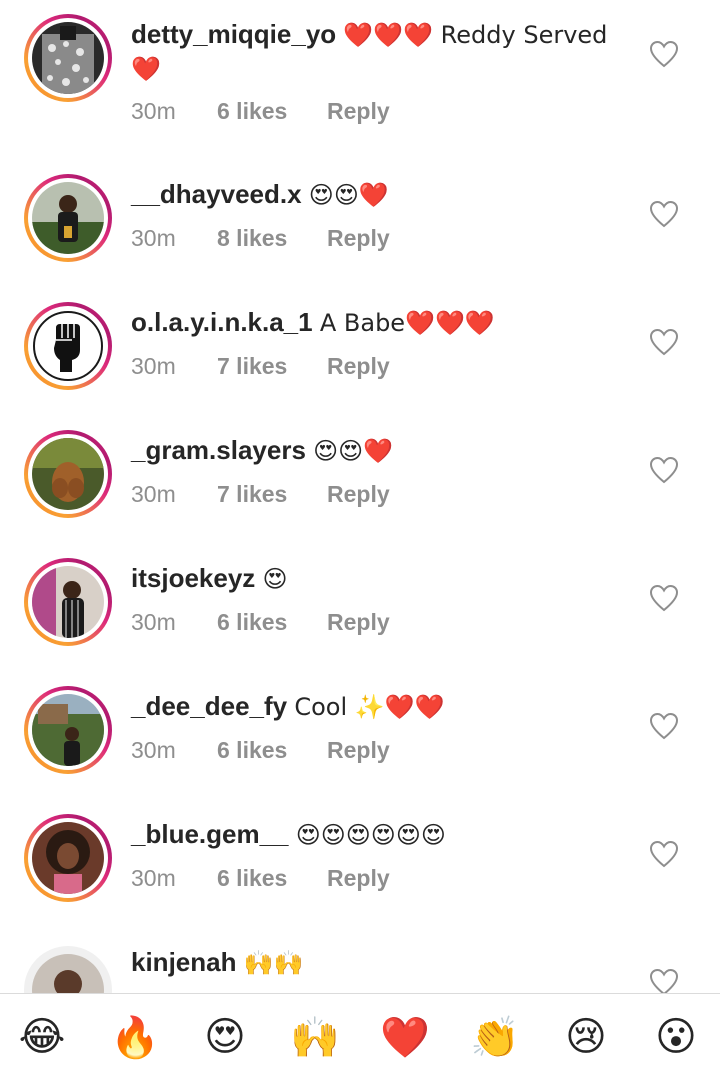 The image size is (720, 1067). I want to click on reaction-laughing-icon: 😂, so click(42, 1037).